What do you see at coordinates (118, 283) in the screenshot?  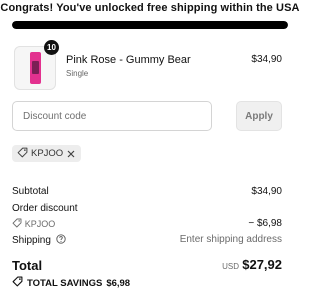 I see `total-savings-value: $6,98` at bounding box center [118, 283].